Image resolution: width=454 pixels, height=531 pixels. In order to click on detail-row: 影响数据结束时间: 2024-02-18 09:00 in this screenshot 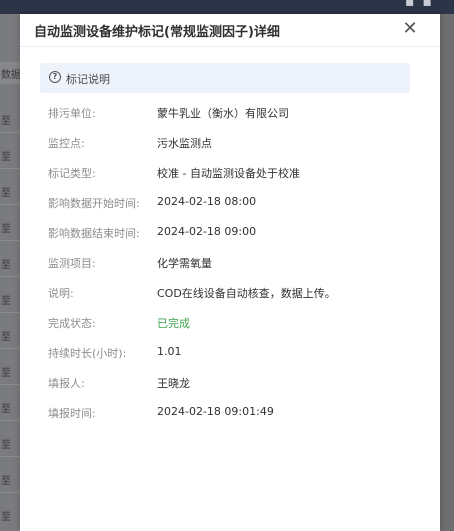, I will do `click(238, 240)`.